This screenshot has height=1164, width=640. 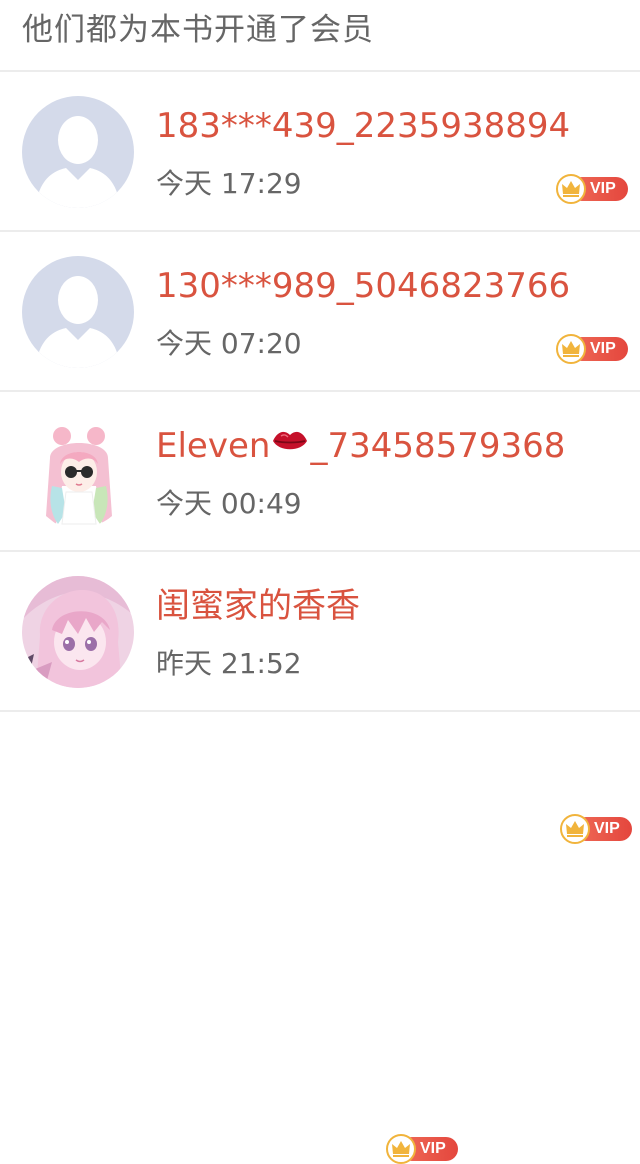 What do you see at coordinates (320, 312) in the screenshot?
I see `list-item: 130***989_5046823766 VIP 今天 07:20` at bounding box center [320, 312].